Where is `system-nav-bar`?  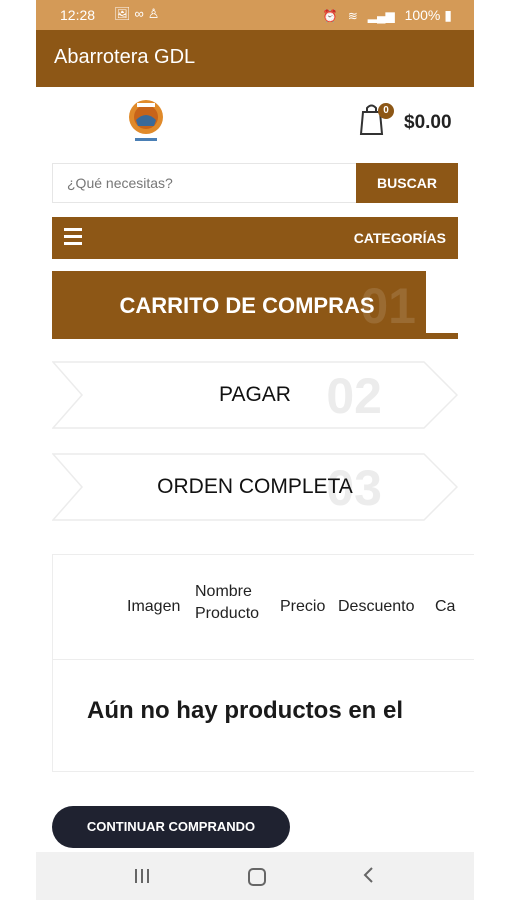
system-nav-bar is located at coordinates (255, 876).